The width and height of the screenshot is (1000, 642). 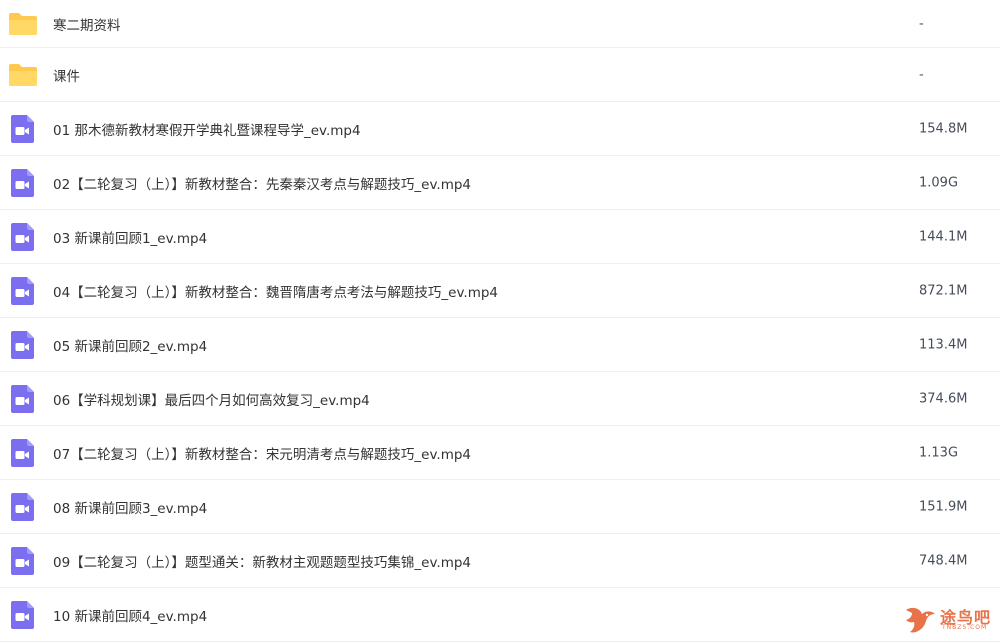 I want to click on file-name: 01 那木德新教材寒假开学典礼暨课程导学_ev.mp4, so click(x=207, y=130).